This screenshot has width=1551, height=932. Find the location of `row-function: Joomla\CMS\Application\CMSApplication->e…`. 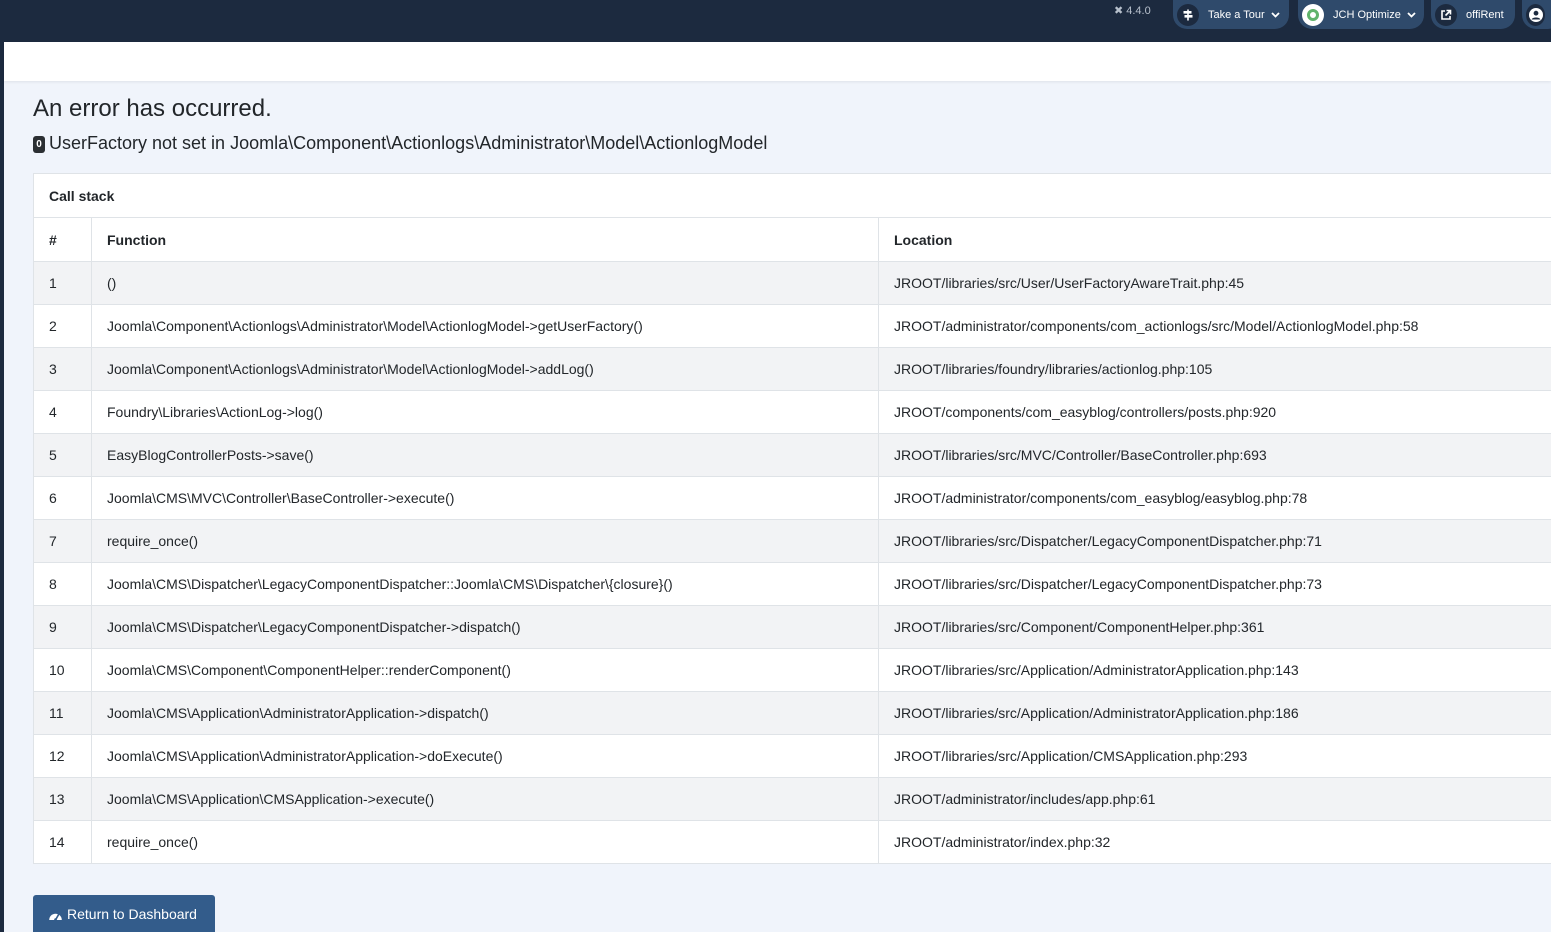

row-function: Joomla\CMS\Application\CMSApplication->e… is located at coordinates (485, 799).